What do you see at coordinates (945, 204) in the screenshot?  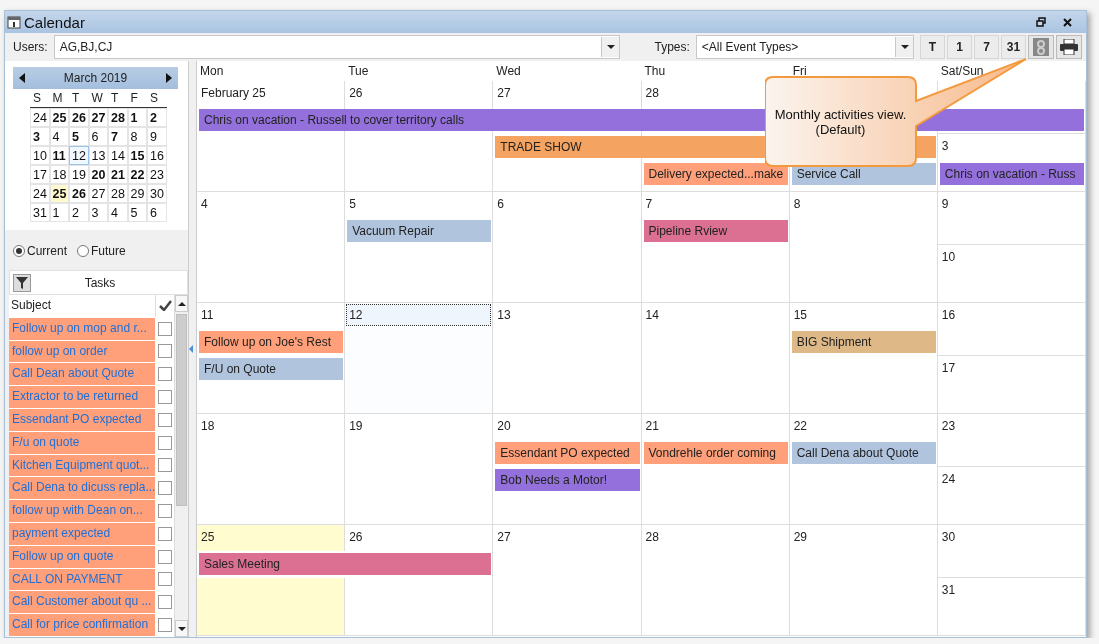 I see `day-number: 9` at bounding box center [945, 204].